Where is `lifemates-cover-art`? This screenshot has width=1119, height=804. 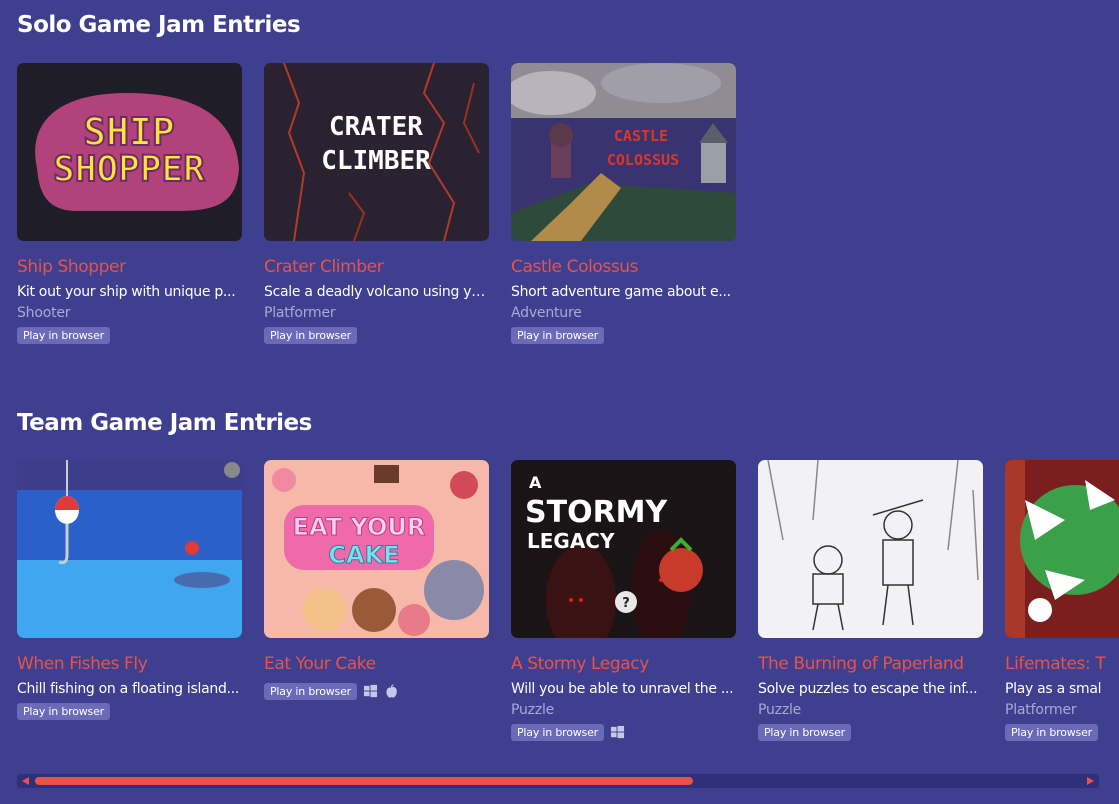
lifemates-cover-art is located at coordinates (1062, 549).